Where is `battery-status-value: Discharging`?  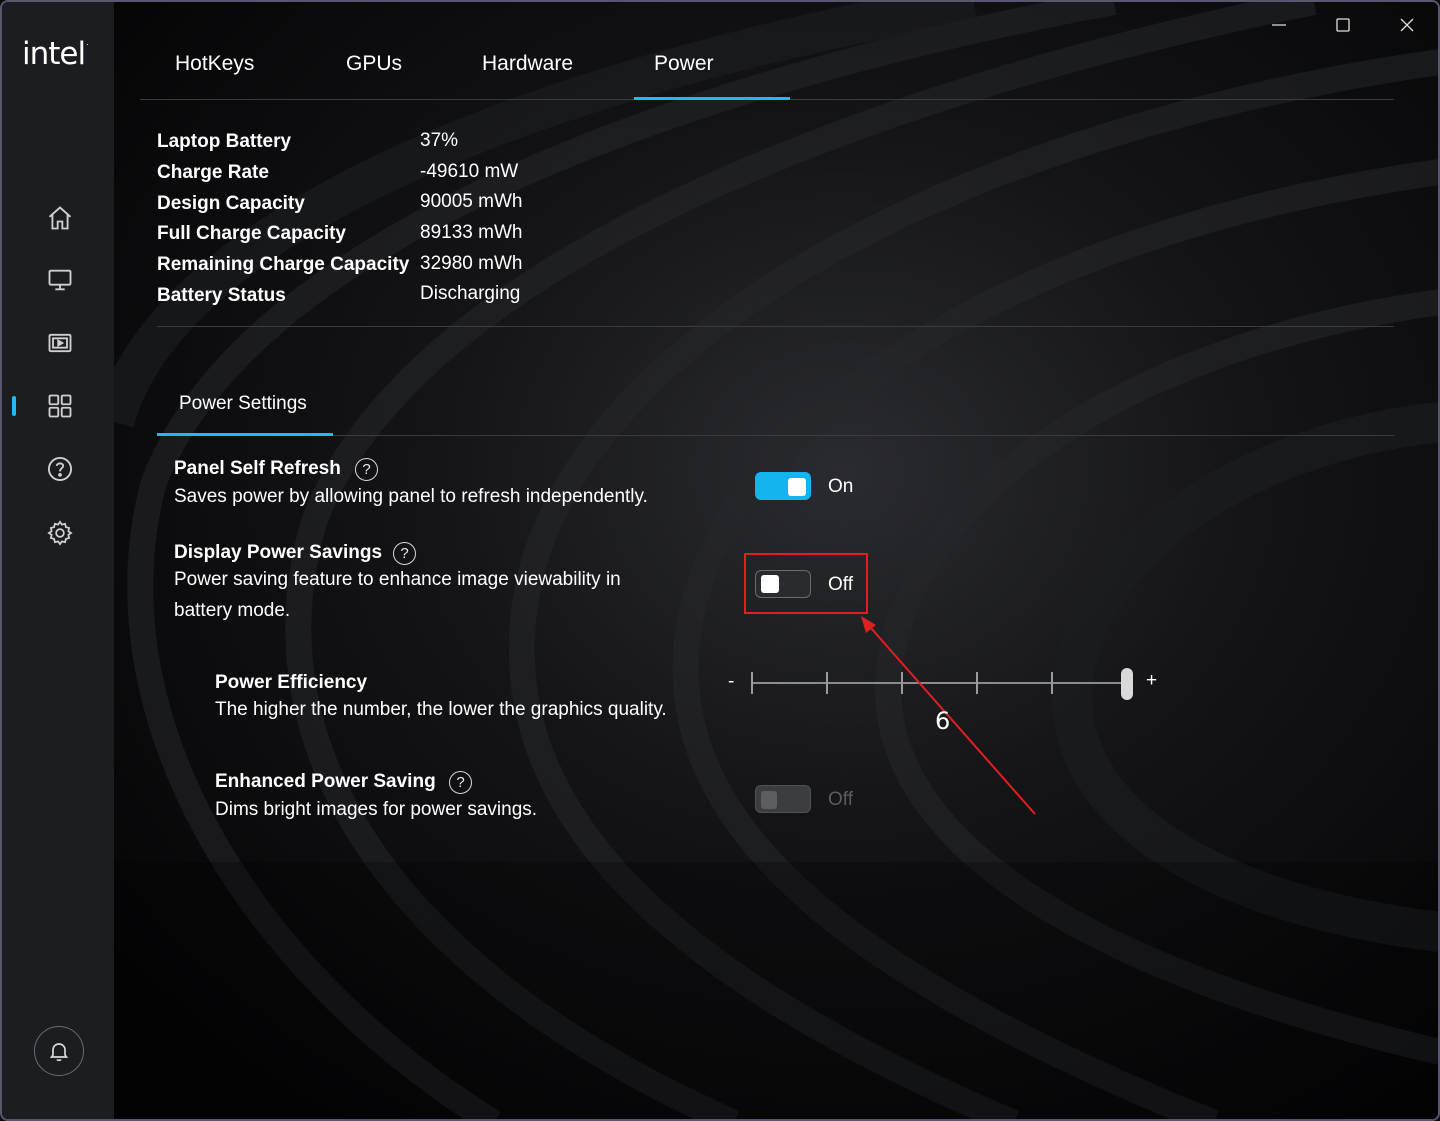 battery-status-value: Discharging is located at coordinates (470, 293).